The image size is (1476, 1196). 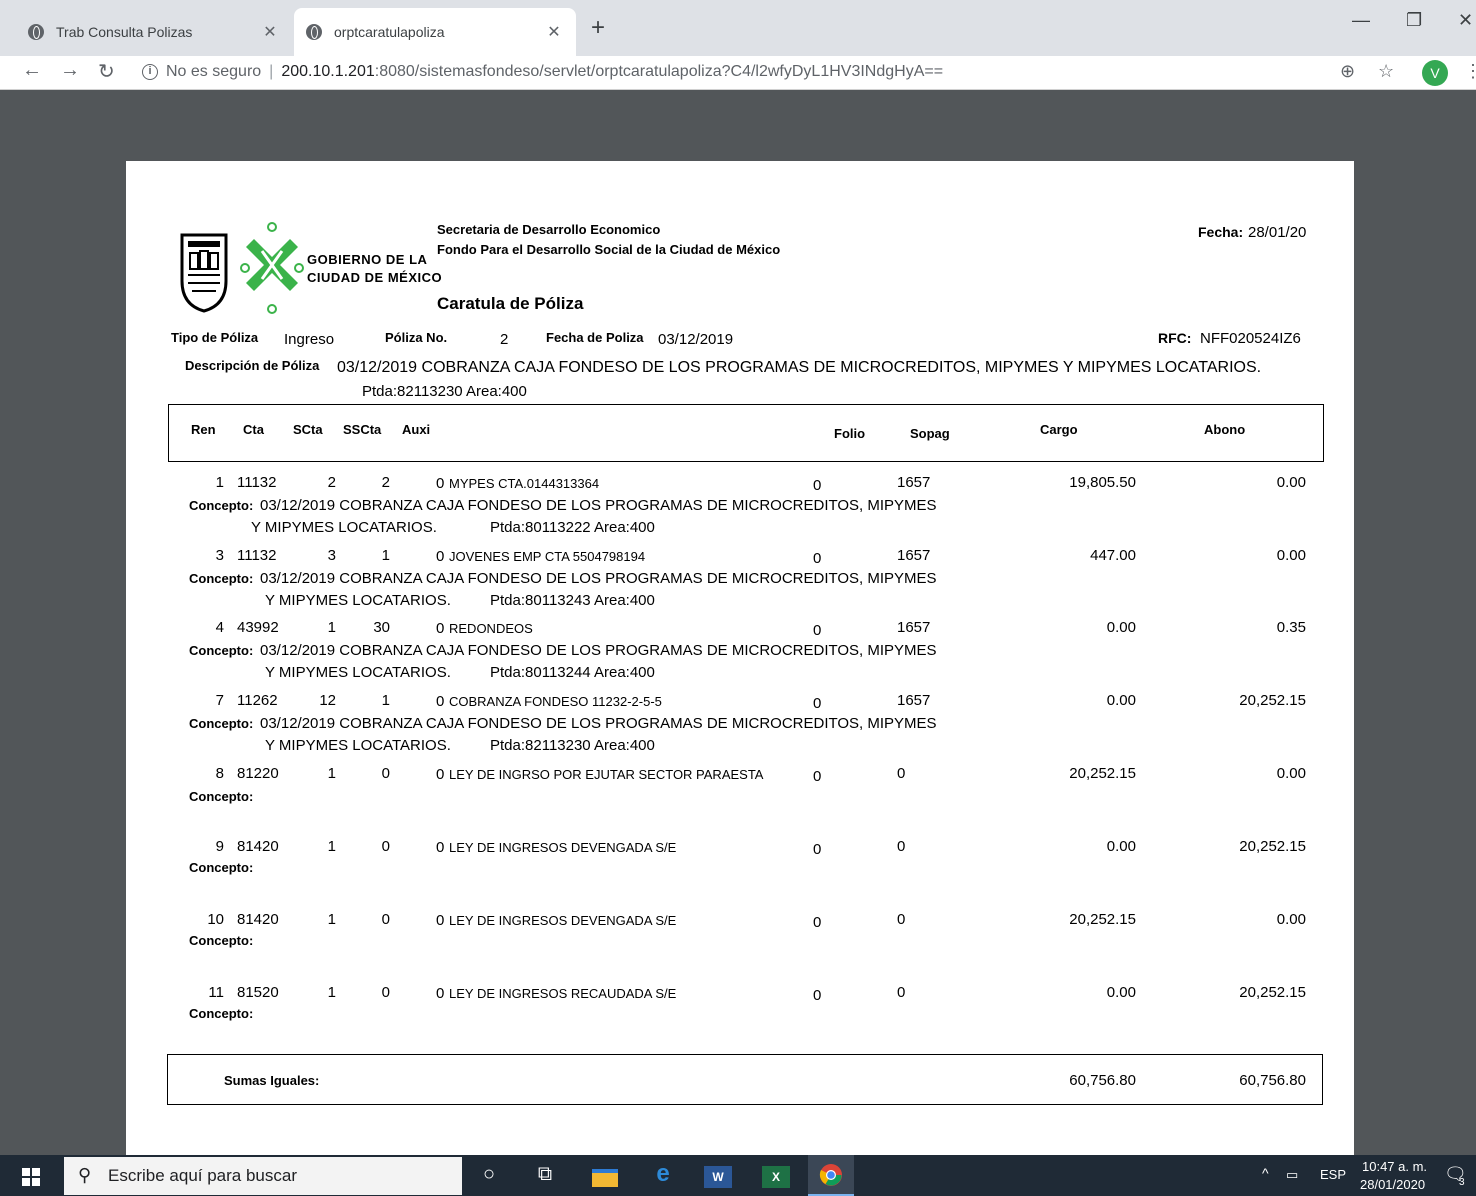 I want to click on cortana-icon: ○, so click(x=489, y=1174).